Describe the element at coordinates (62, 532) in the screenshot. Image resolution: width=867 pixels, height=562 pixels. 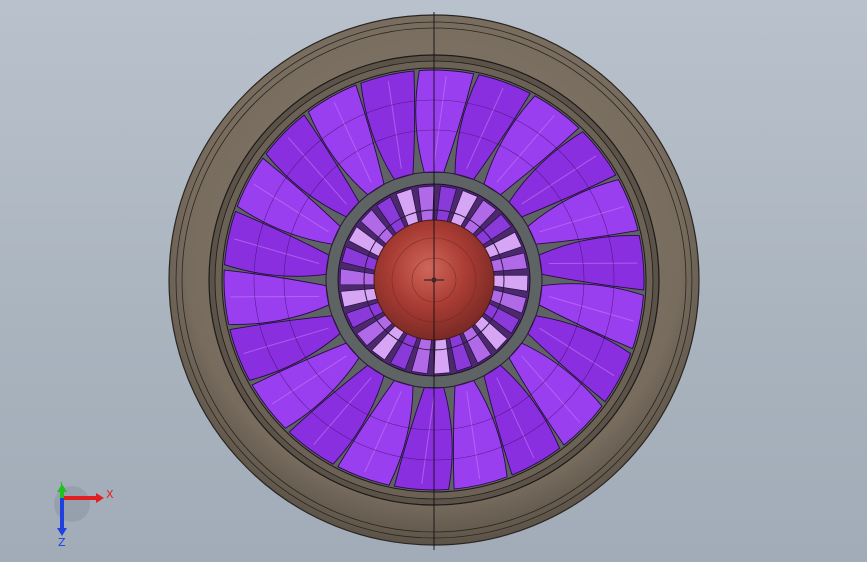
I see `z-axis-arrowhead` at that location.